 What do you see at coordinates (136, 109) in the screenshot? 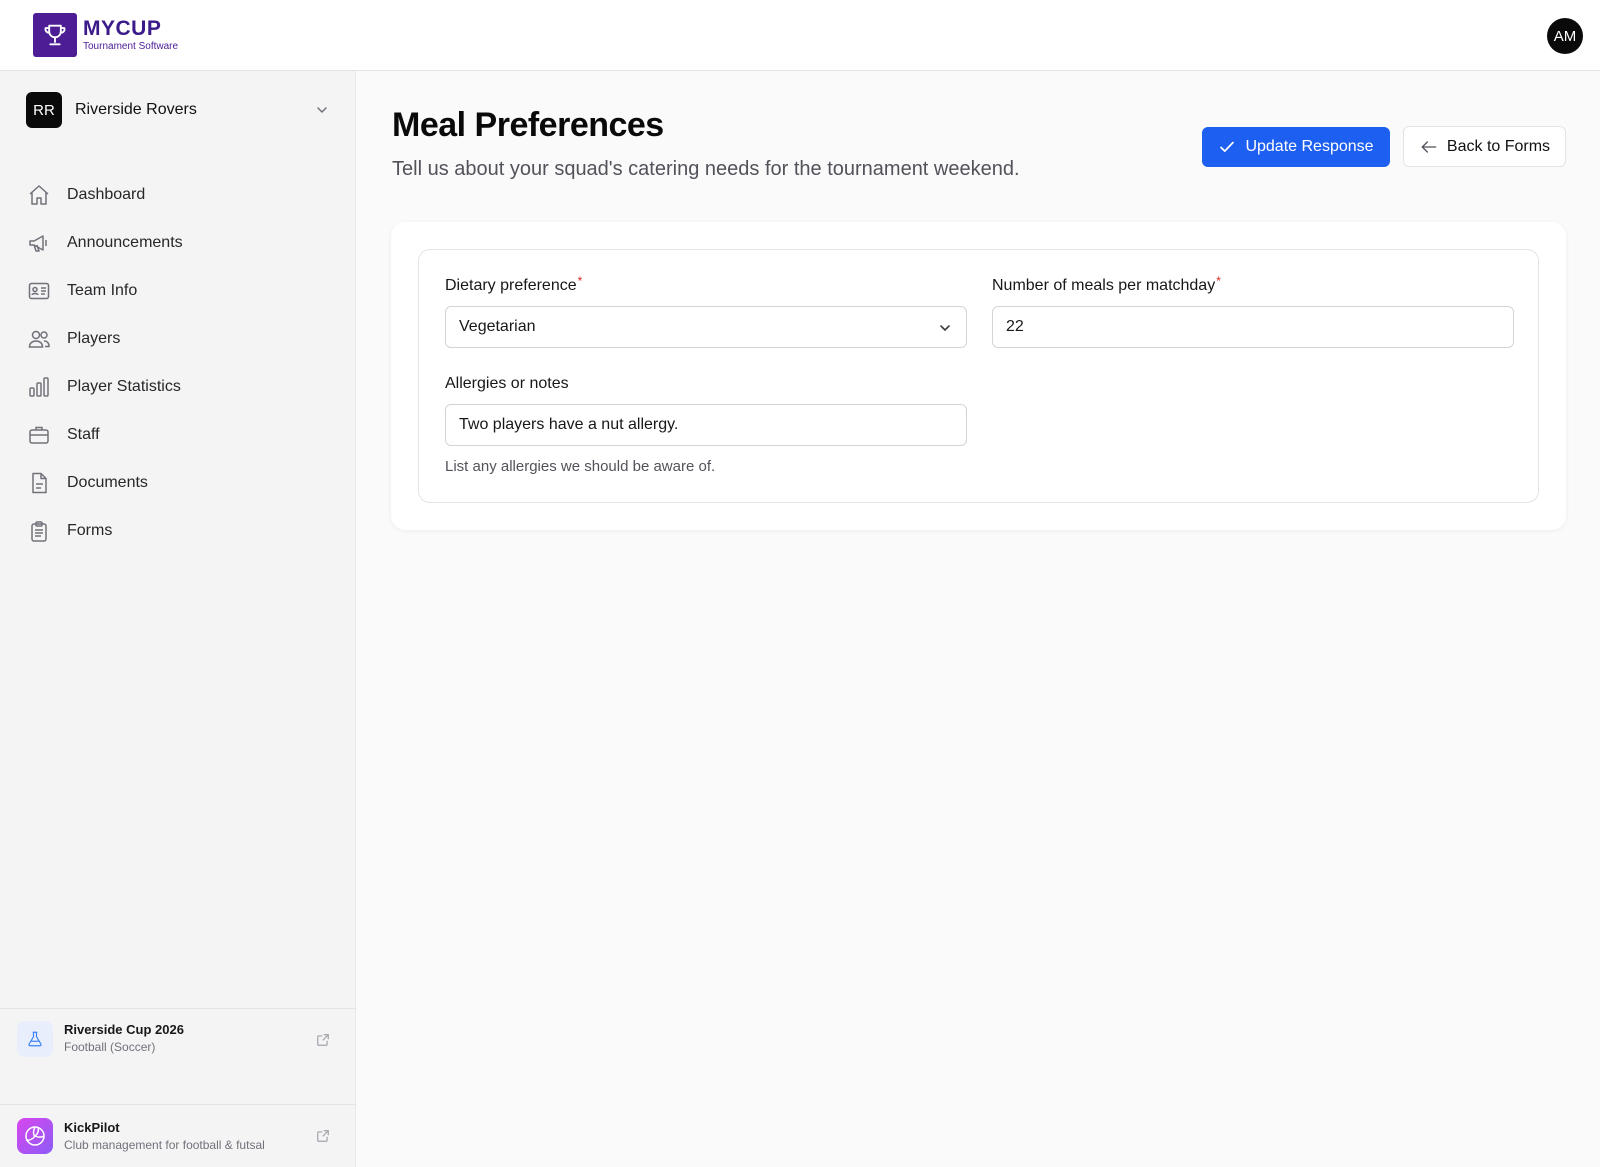
I see `team-name: Riverside Rovers` at bounding box center [136, 109].